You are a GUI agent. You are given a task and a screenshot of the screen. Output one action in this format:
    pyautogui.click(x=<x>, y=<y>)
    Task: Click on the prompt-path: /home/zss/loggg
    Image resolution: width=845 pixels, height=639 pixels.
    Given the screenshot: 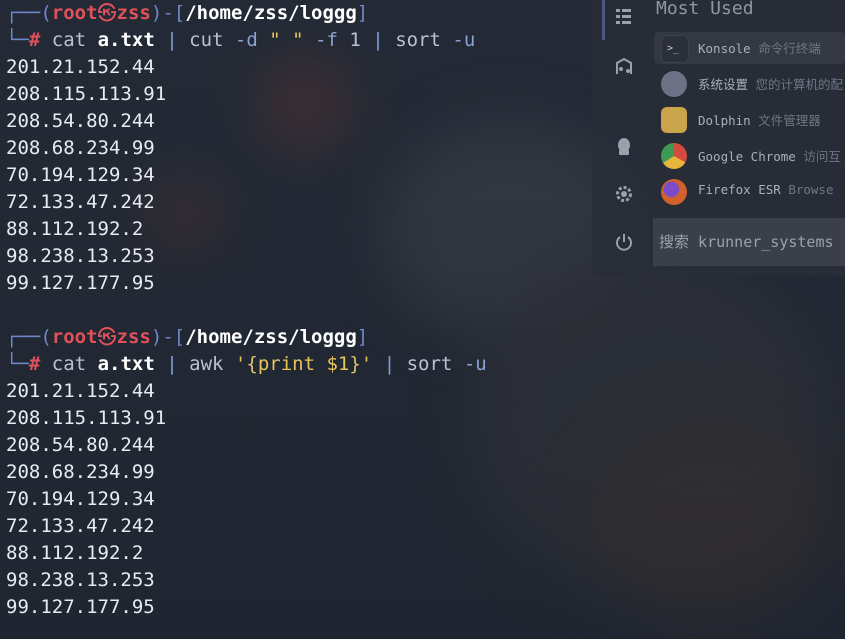 What is the action you would take?
    pyautogui.click(x=271, y=13)
    